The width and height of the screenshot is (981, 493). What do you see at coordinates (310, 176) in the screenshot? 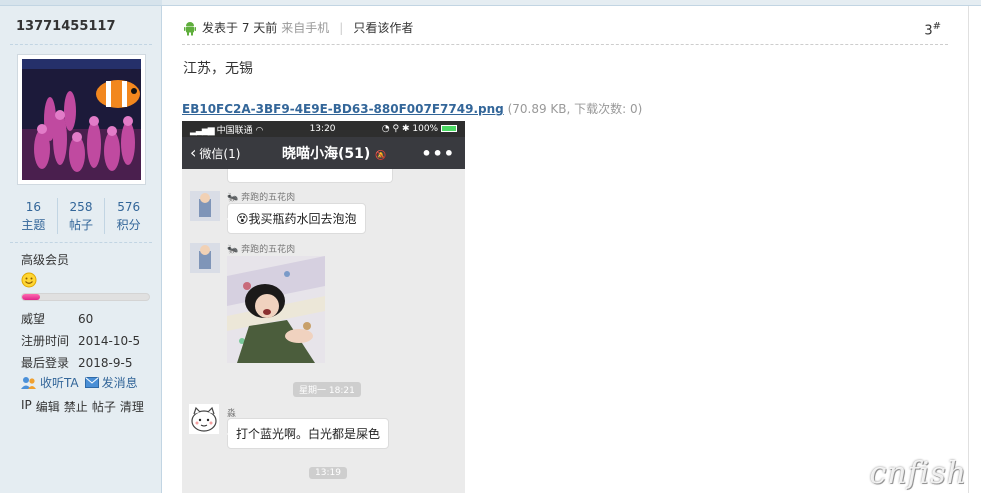
I see `chat-bubble-partial` at bounding box center [310, 176].